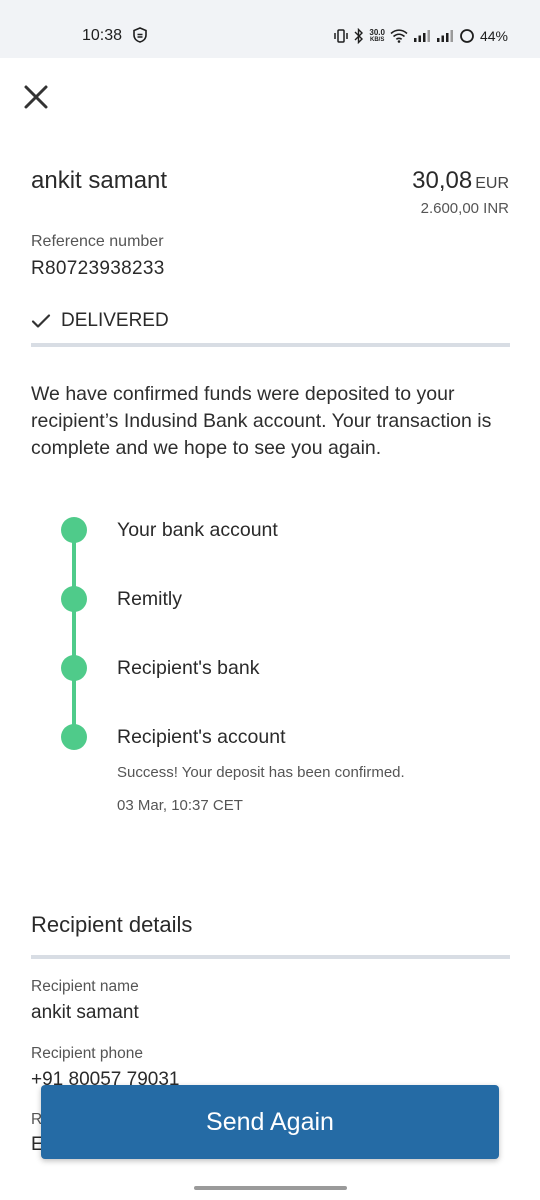 The image size is (540, 1200). What do you see at coordinates (270, 1122) in the screenshot?
I see `send-again-button: Send Again` at bounding box center [270, 1122].